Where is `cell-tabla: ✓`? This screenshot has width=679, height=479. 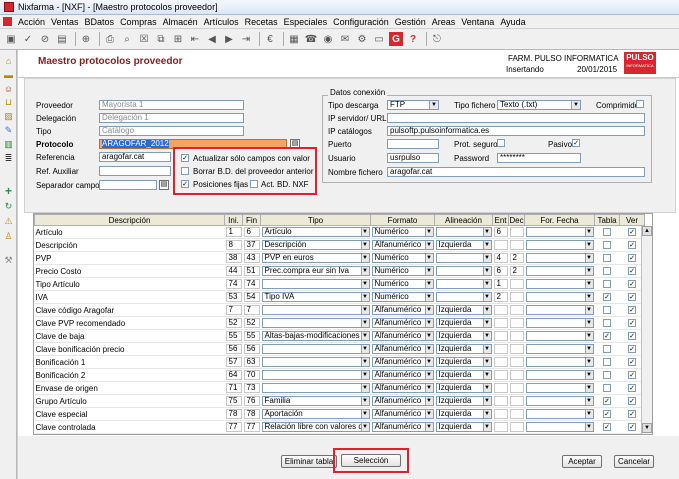 cell-tabla: ✓ is located at coordinates (607, 336).